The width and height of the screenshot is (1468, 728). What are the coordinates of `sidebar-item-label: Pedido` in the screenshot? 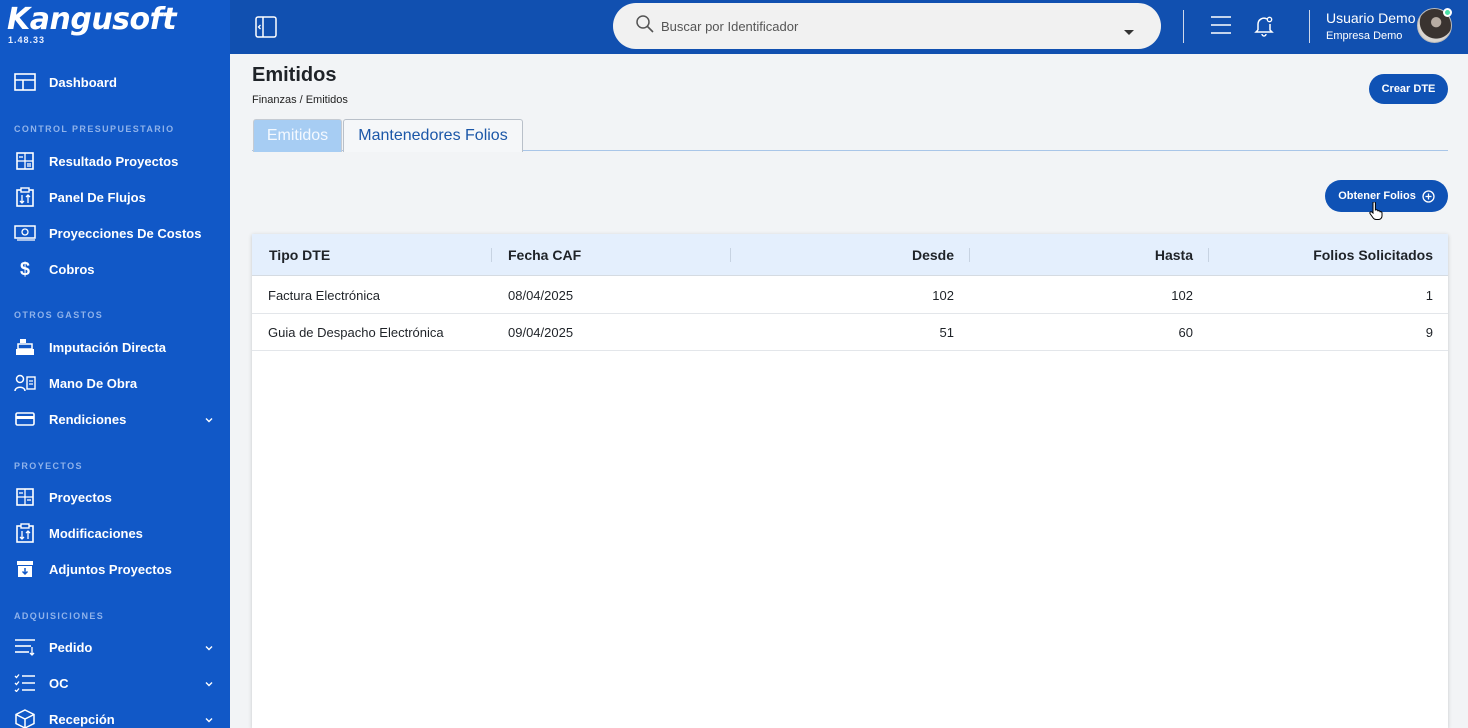 It's located at (71, 647).